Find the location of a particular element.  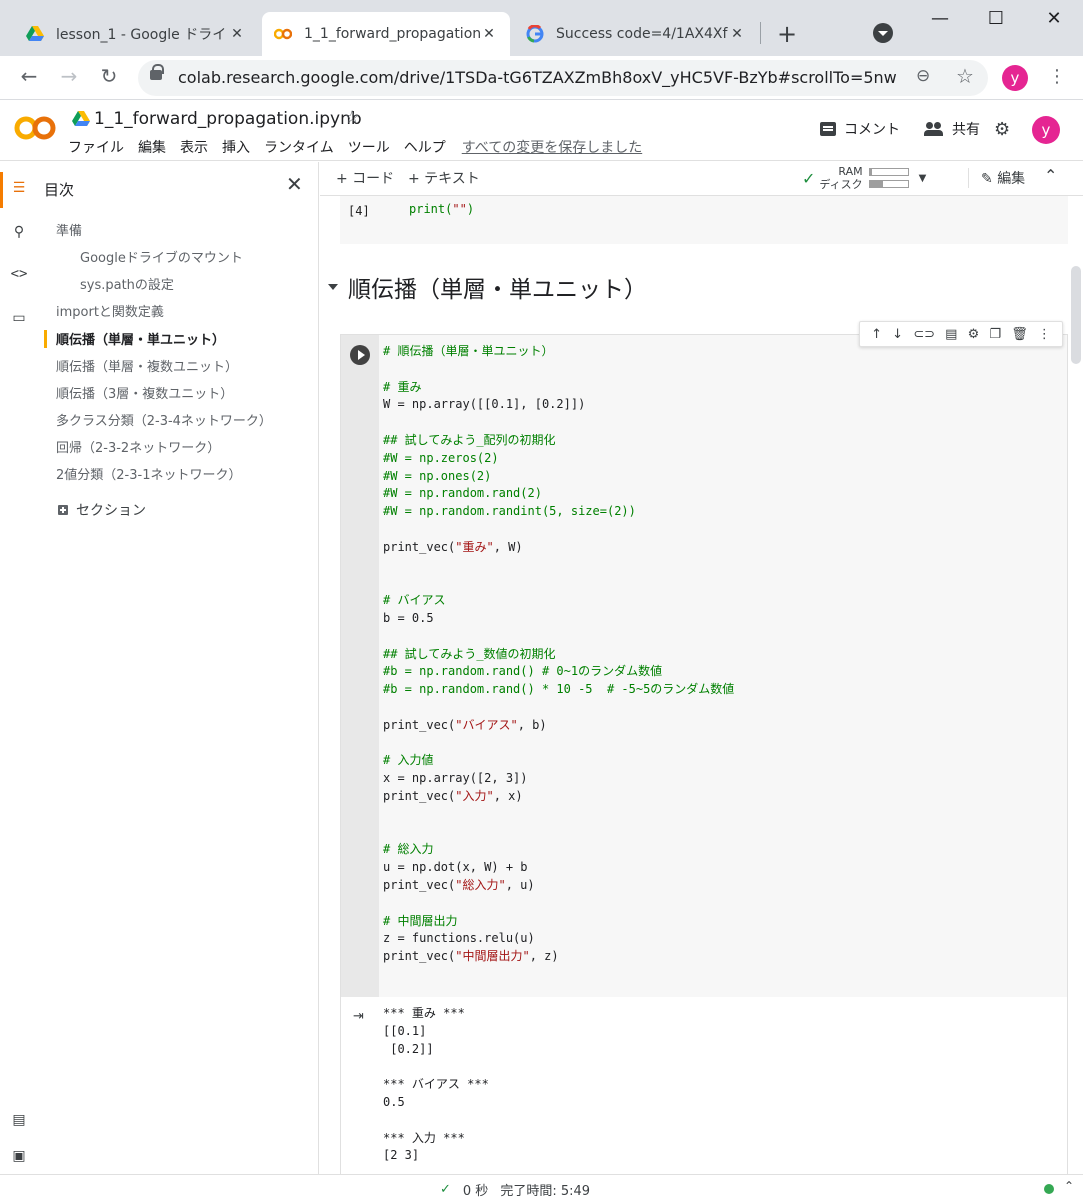

comment-icon: ▤ is located at coordinates (951, 334).